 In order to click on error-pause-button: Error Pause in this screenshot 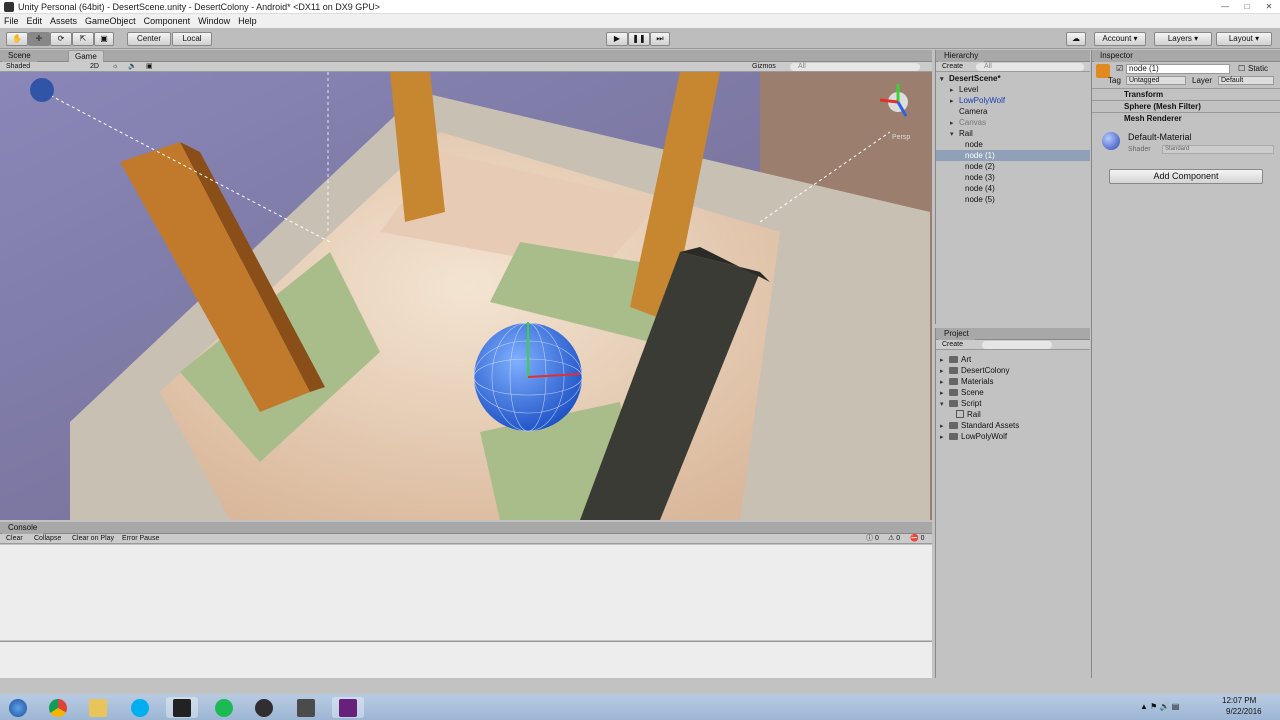, I will do `click(140, 539)`.